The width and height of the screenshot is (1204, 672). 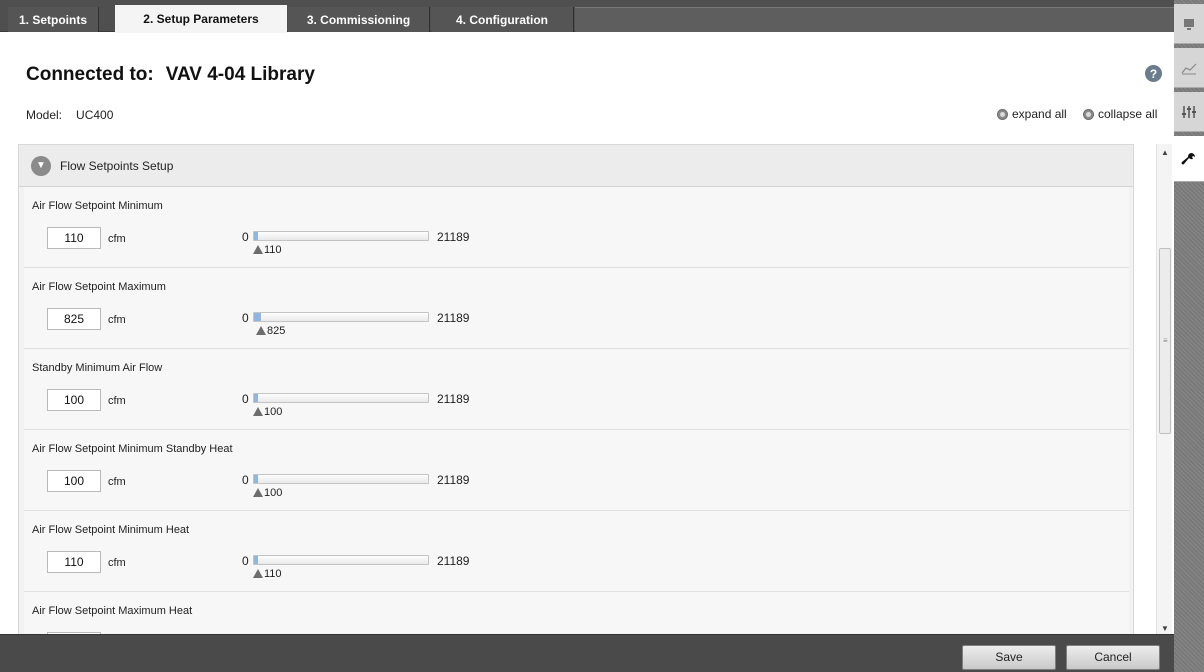 I want to click on scroll-thumb: ≡, so click(x=1165, y=341).